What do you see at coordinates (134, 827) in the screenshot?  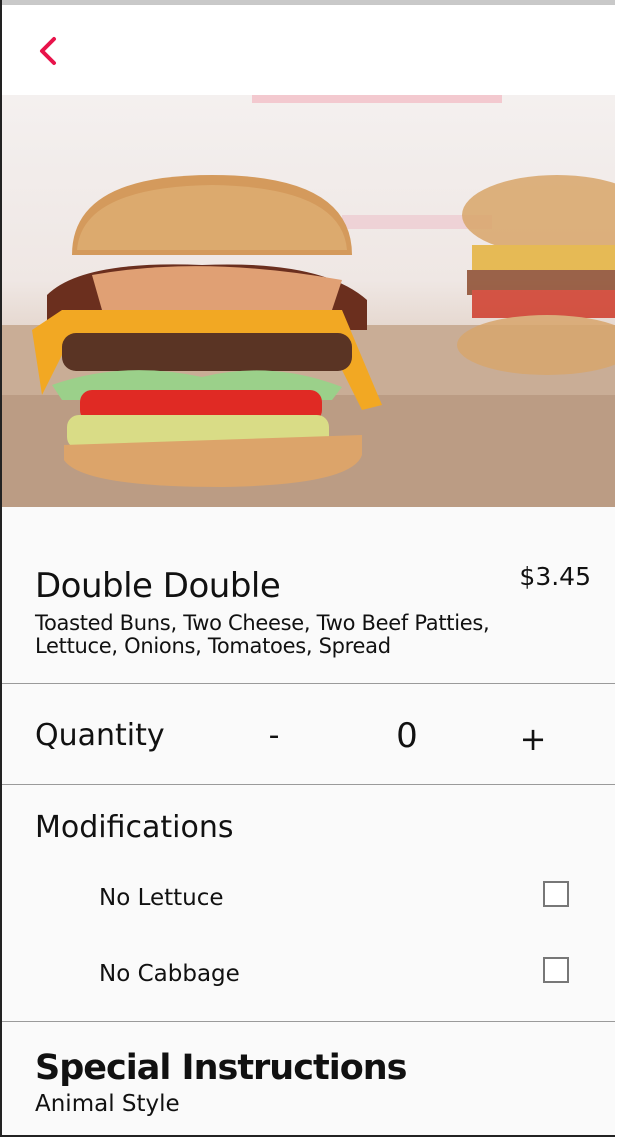 I see `modifications-label: Modifications` at bounding box center [134, 827].